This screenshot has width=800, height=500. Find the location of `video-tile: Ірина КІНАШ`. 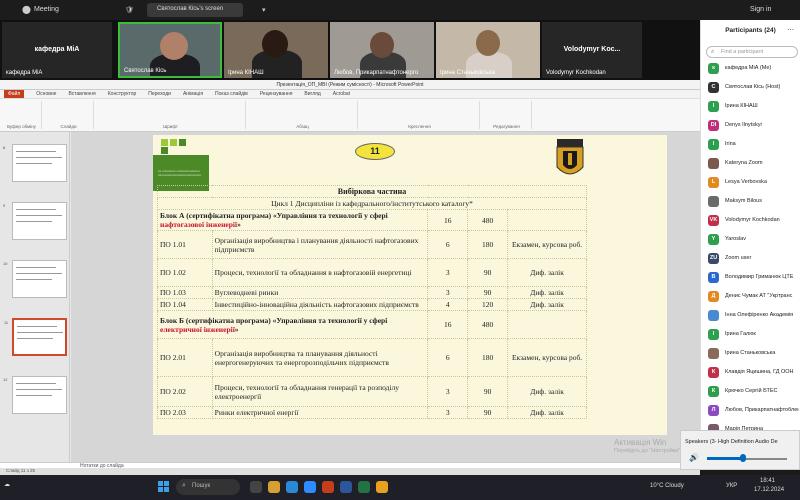

video-tile: Ірина КІНАШ is located at coordinates (276, 50).